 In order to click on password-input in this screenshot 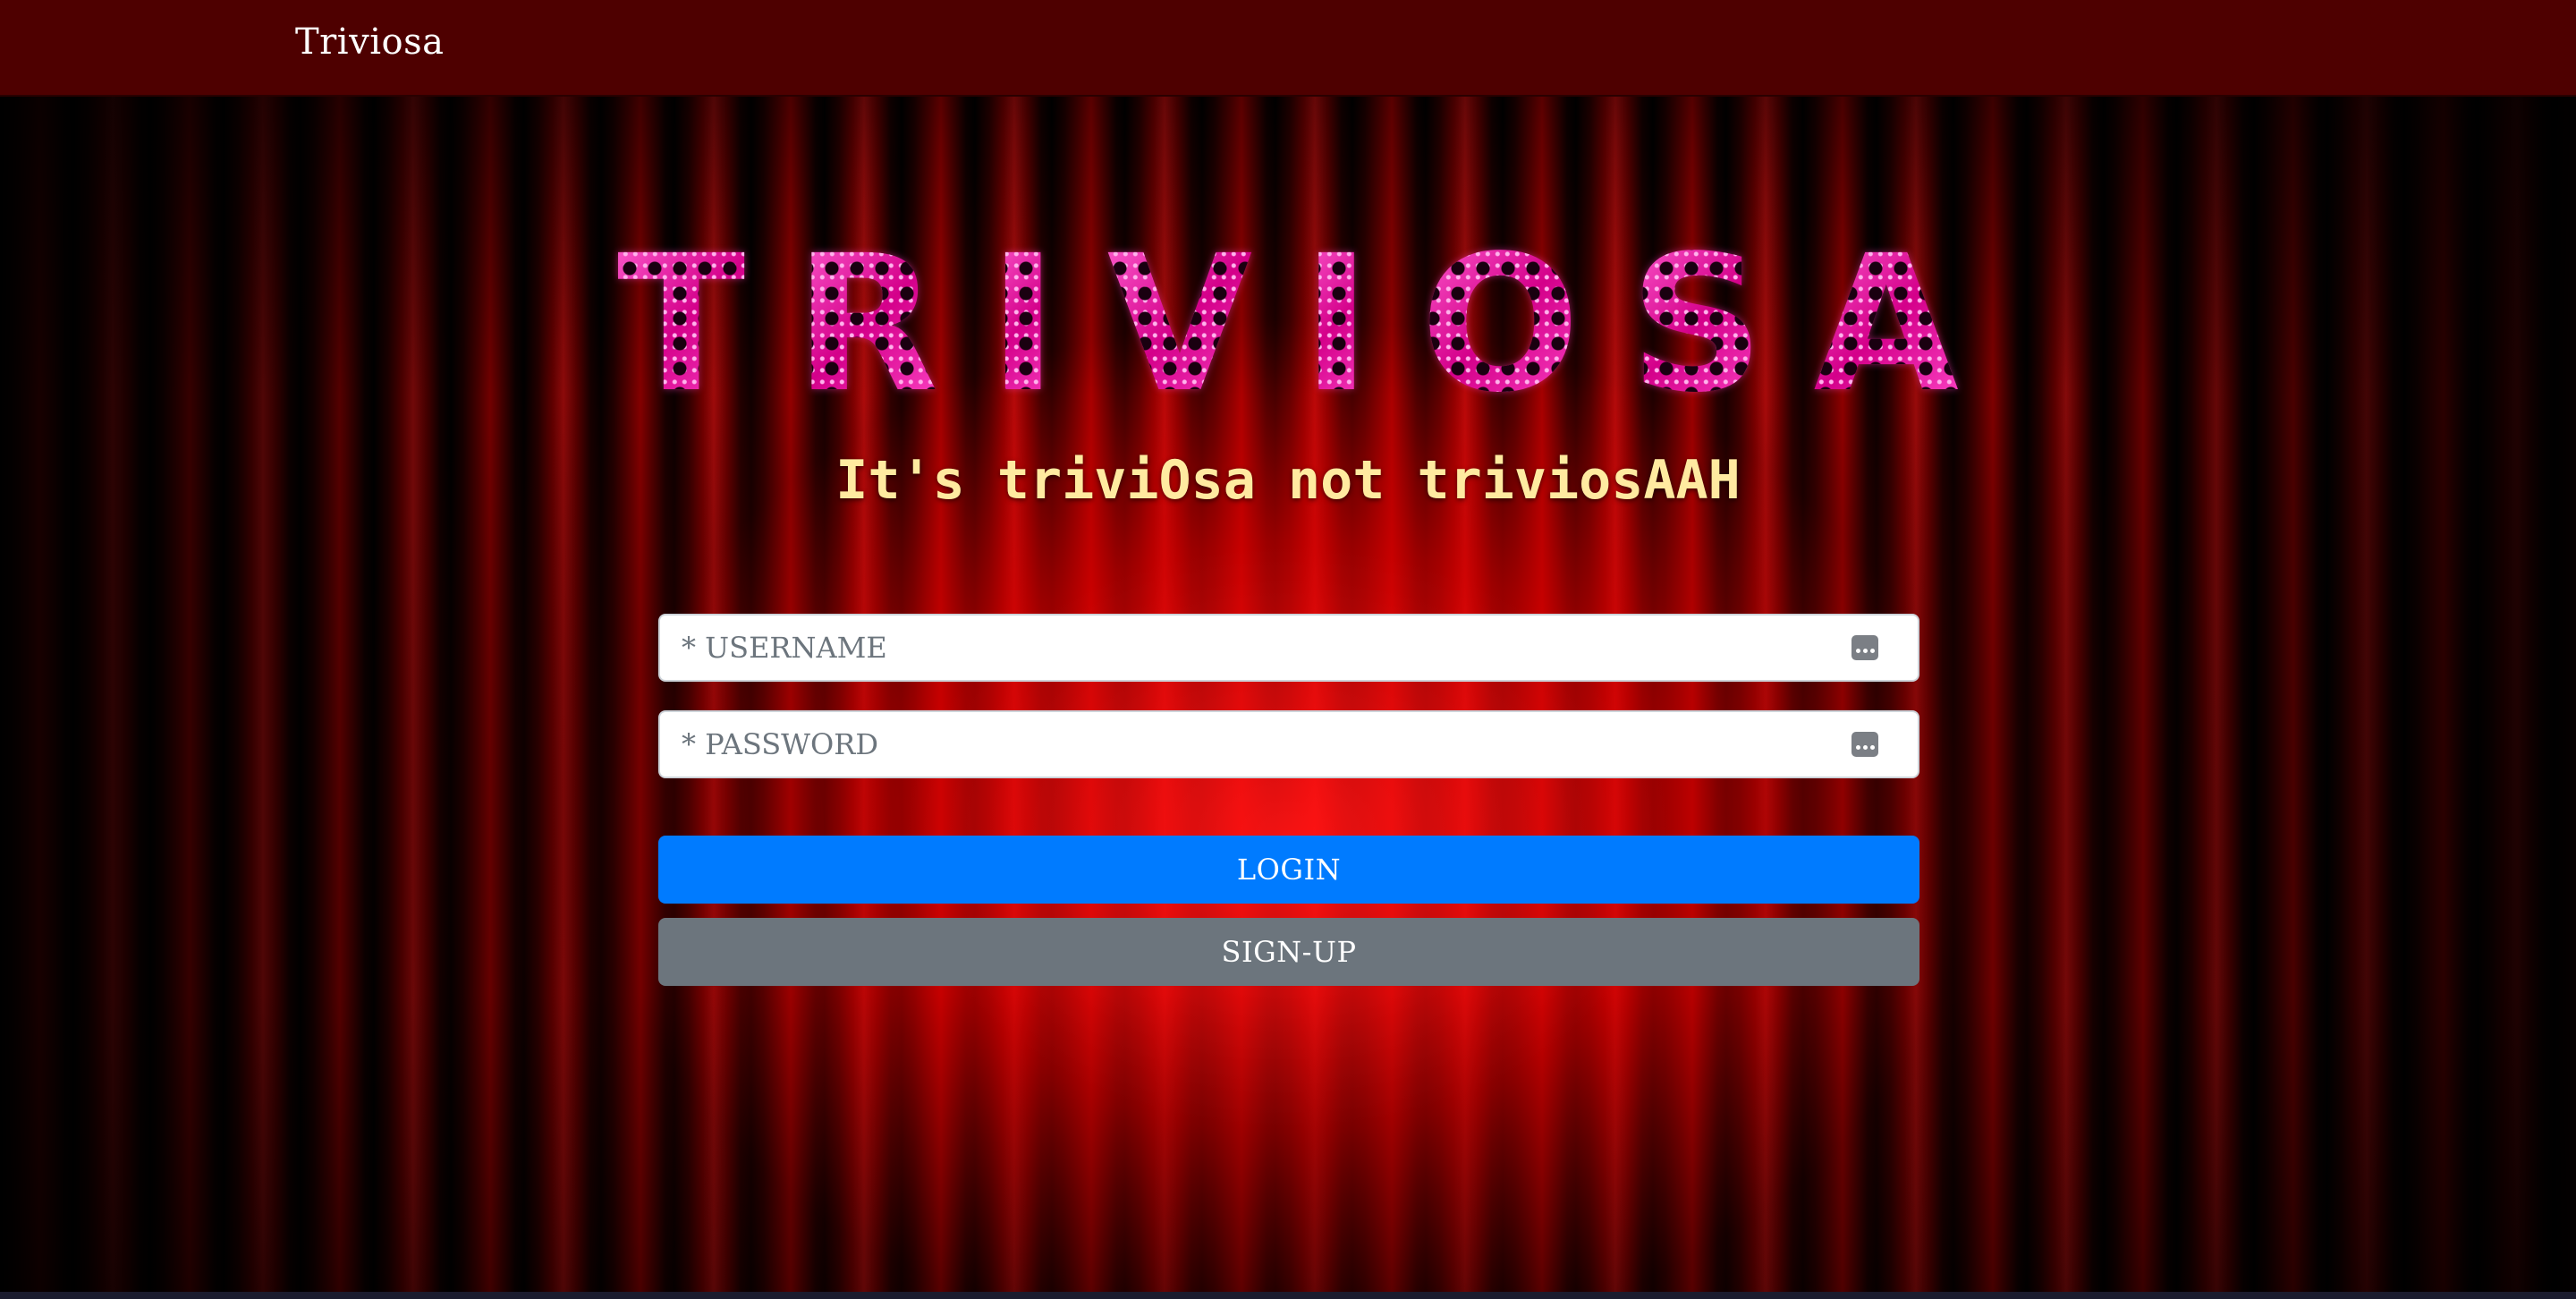, I will do `click(1289, 744)`.